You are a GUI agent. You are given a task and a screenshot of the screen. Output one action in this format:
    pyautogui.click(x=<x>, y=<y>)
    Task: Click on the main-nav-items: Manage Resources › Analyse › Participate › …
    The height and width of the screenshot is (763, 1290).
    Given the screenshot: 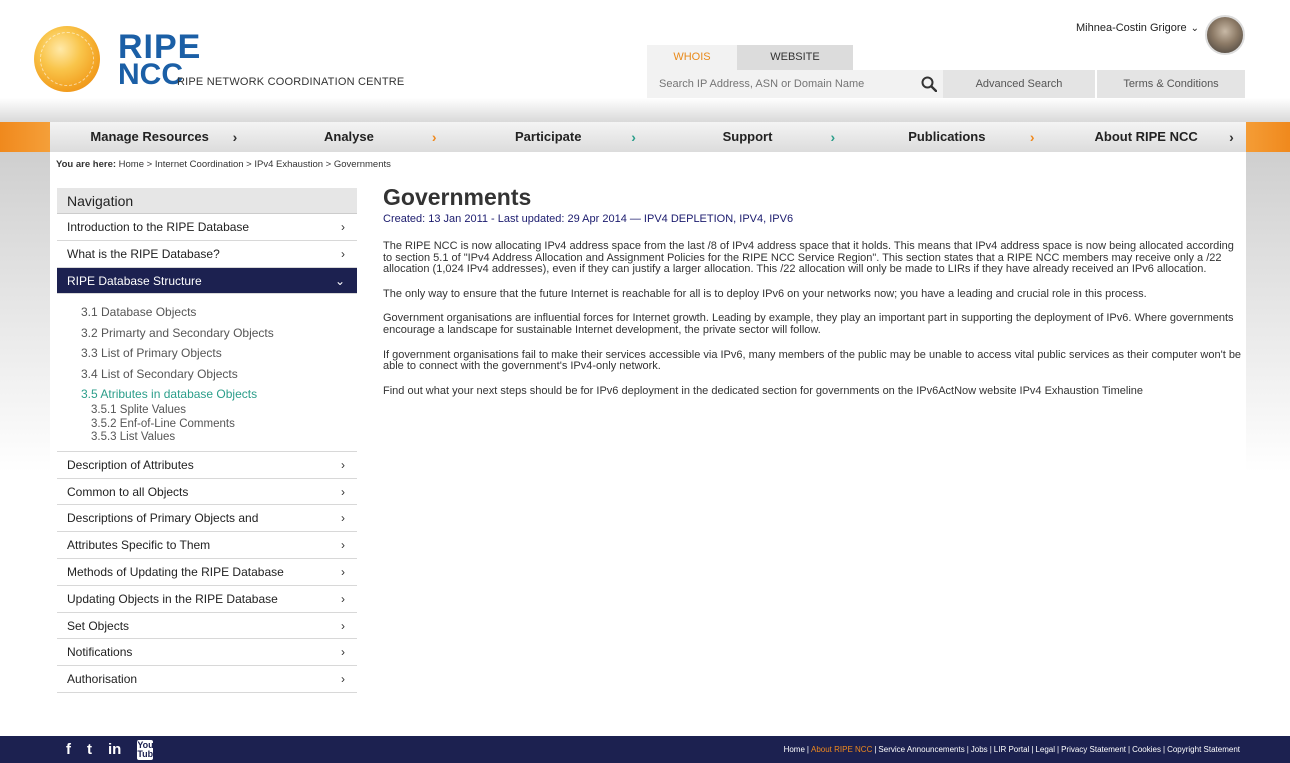 What is the action you would take?
    pyautogui.click(x=648, y=137)
    